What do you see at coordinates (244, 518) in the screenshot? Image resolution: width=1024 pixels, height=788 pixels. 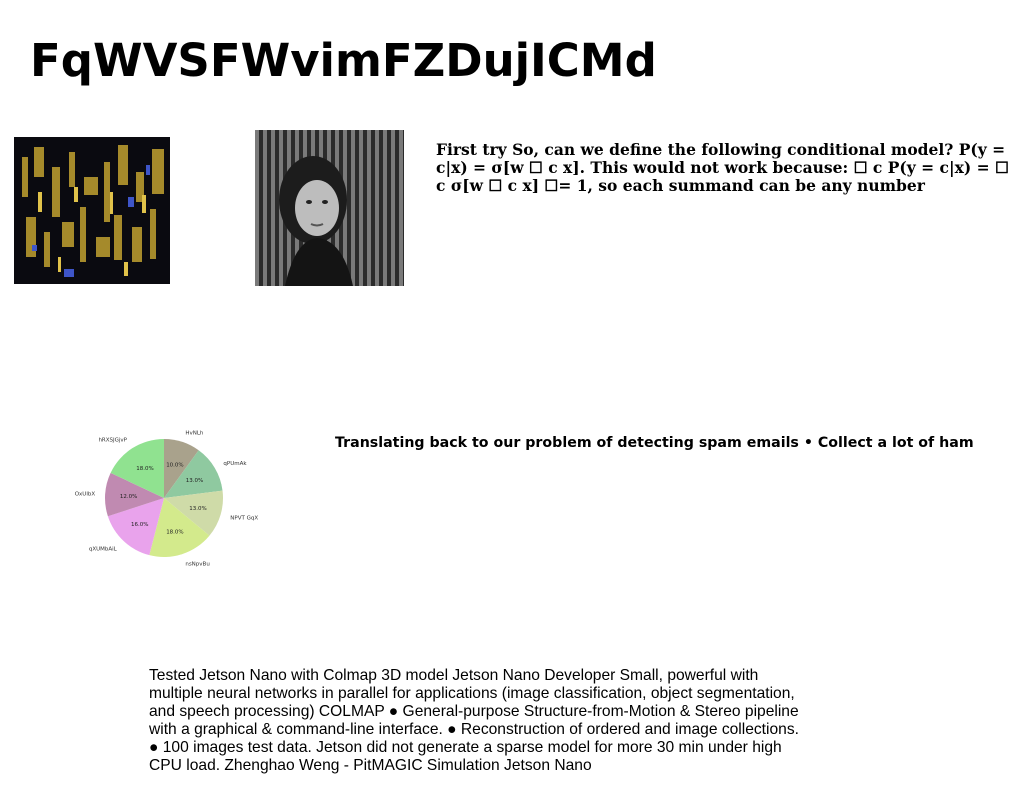 I see `pie-category-label: NPVT GqX` at bounding box center [244, 518].